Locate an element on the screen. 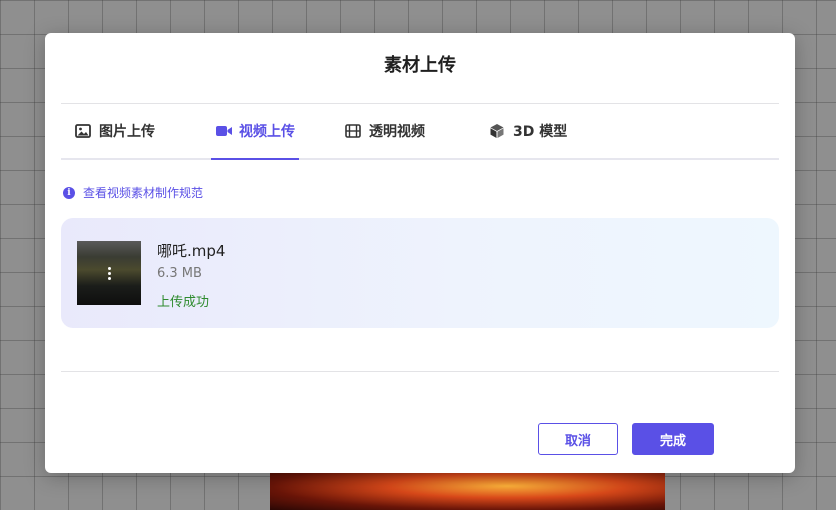  done-button: 完成 is located at coordinates (673, 439).